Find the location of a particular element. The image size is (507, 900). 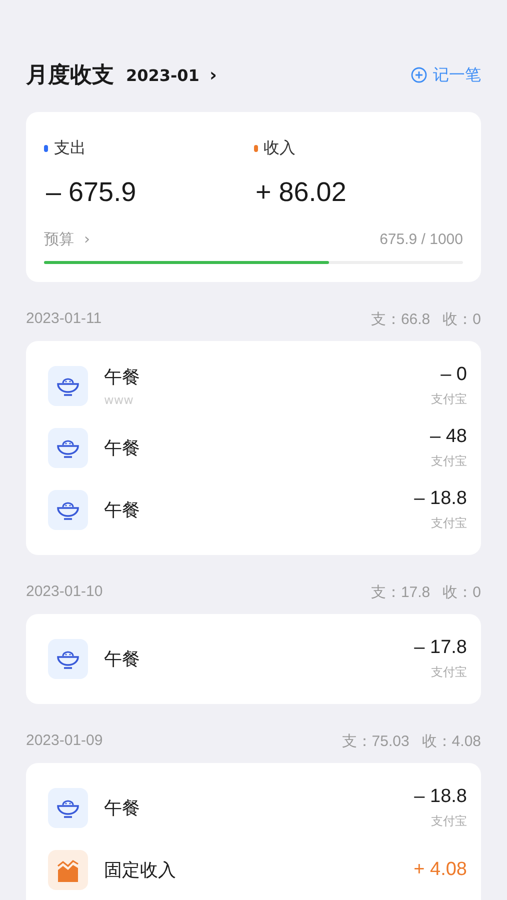

month-selector: 2023-01 › is located at coordinates (171, 75).